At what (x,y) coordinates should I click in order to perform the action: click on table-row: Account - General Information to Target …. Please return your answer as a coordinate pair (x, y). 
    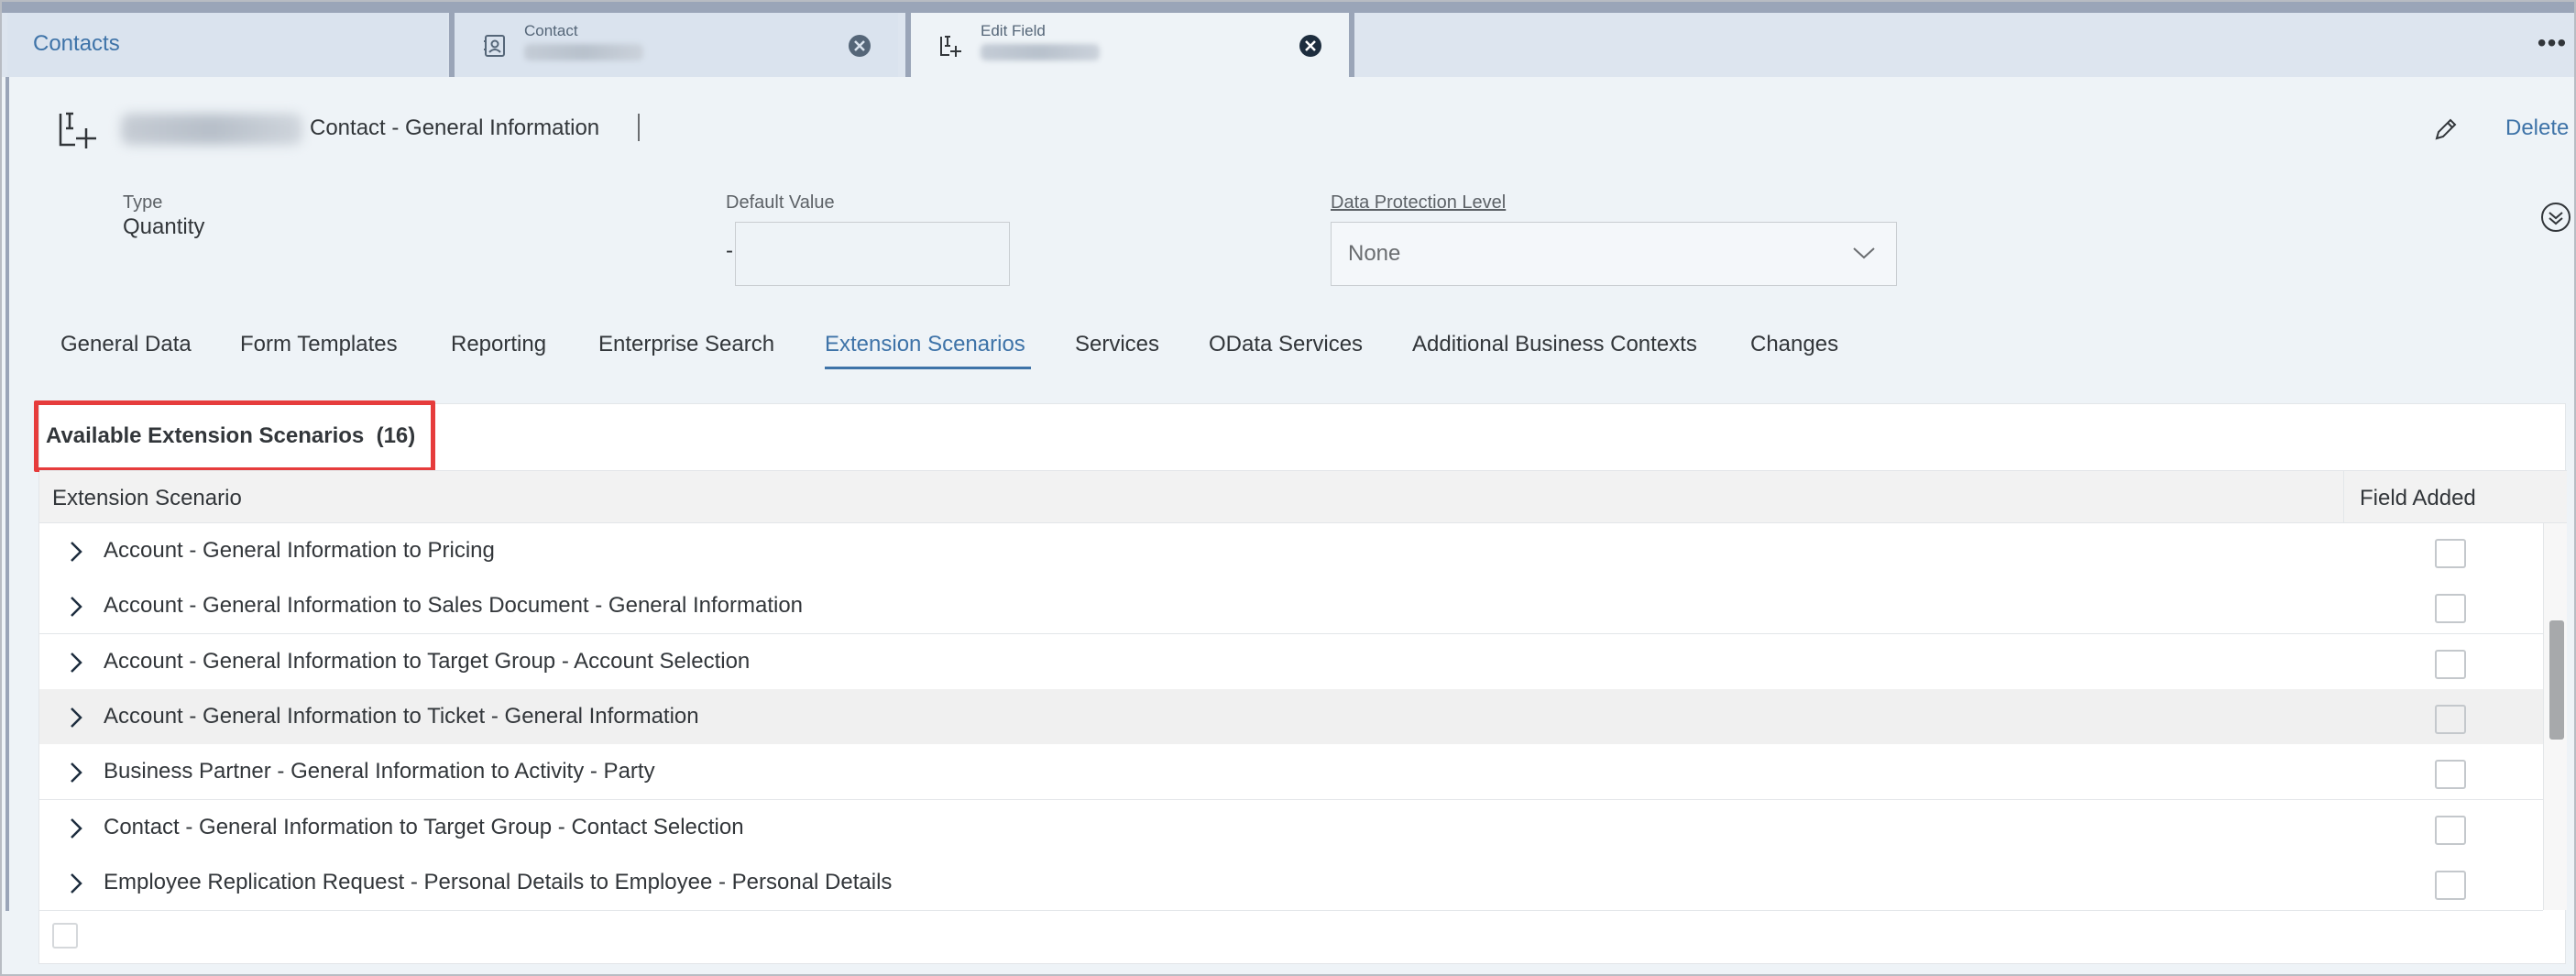
    Looking at the image, I should click on (1291, 662).